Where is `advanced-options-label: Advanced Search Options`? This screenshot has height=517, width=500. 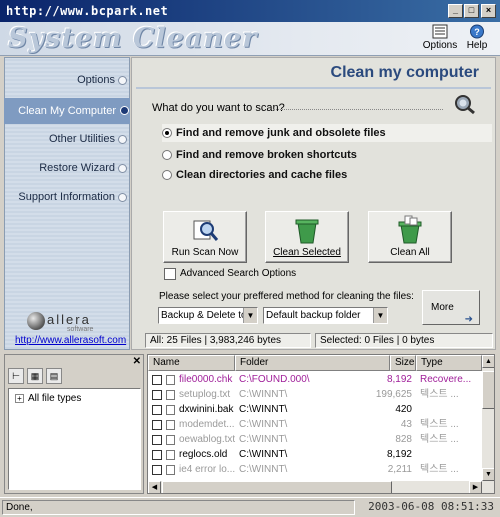 advanced-options-label: Advanced Search Options is located at coordinates (238, 273).